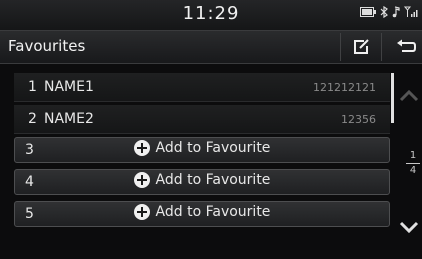  I want to click on page-indicator: 1 4, so click(413, 163).